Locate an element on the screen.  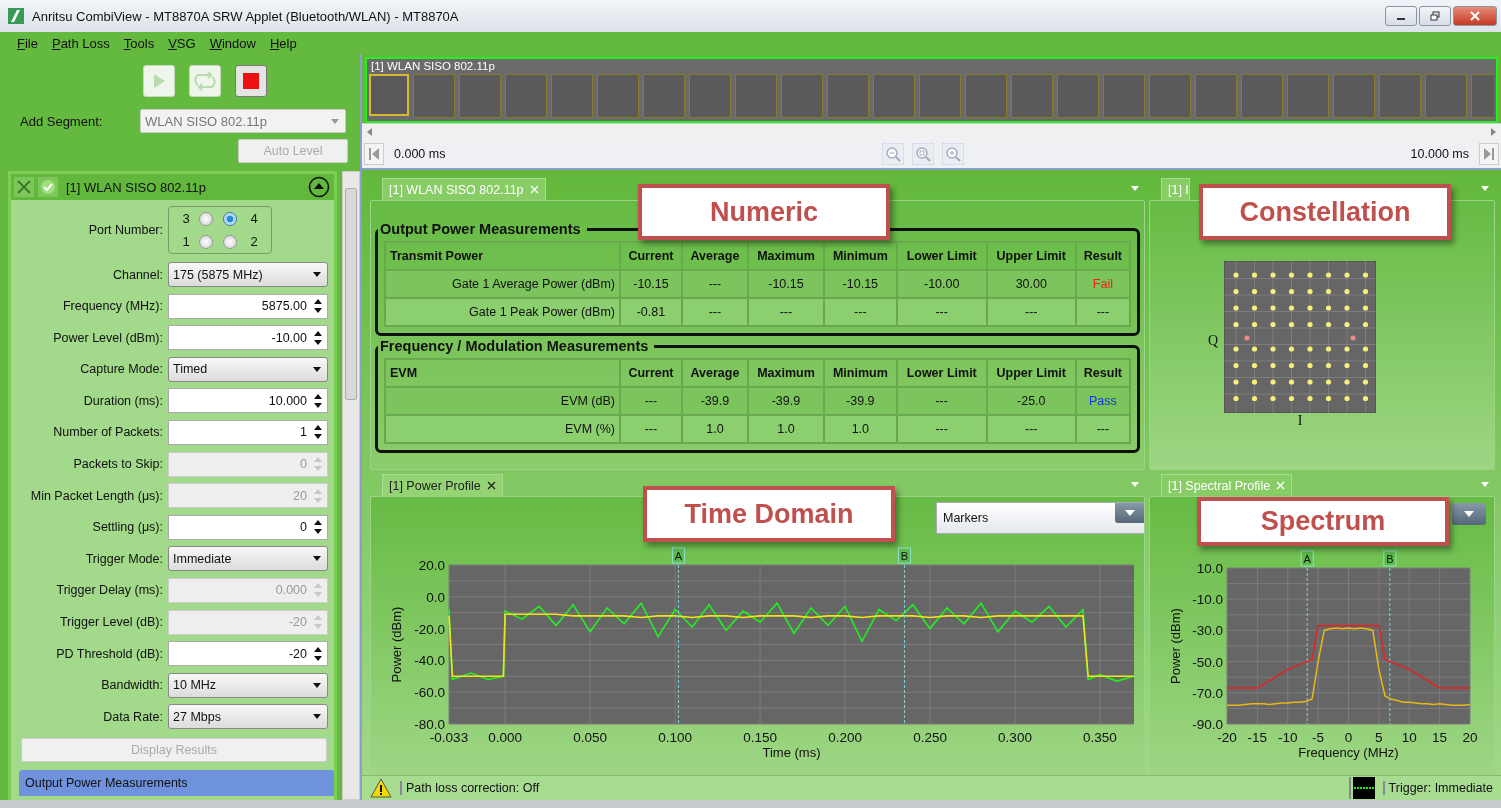
menu-item: Tools is located at coordinates (139, 43).